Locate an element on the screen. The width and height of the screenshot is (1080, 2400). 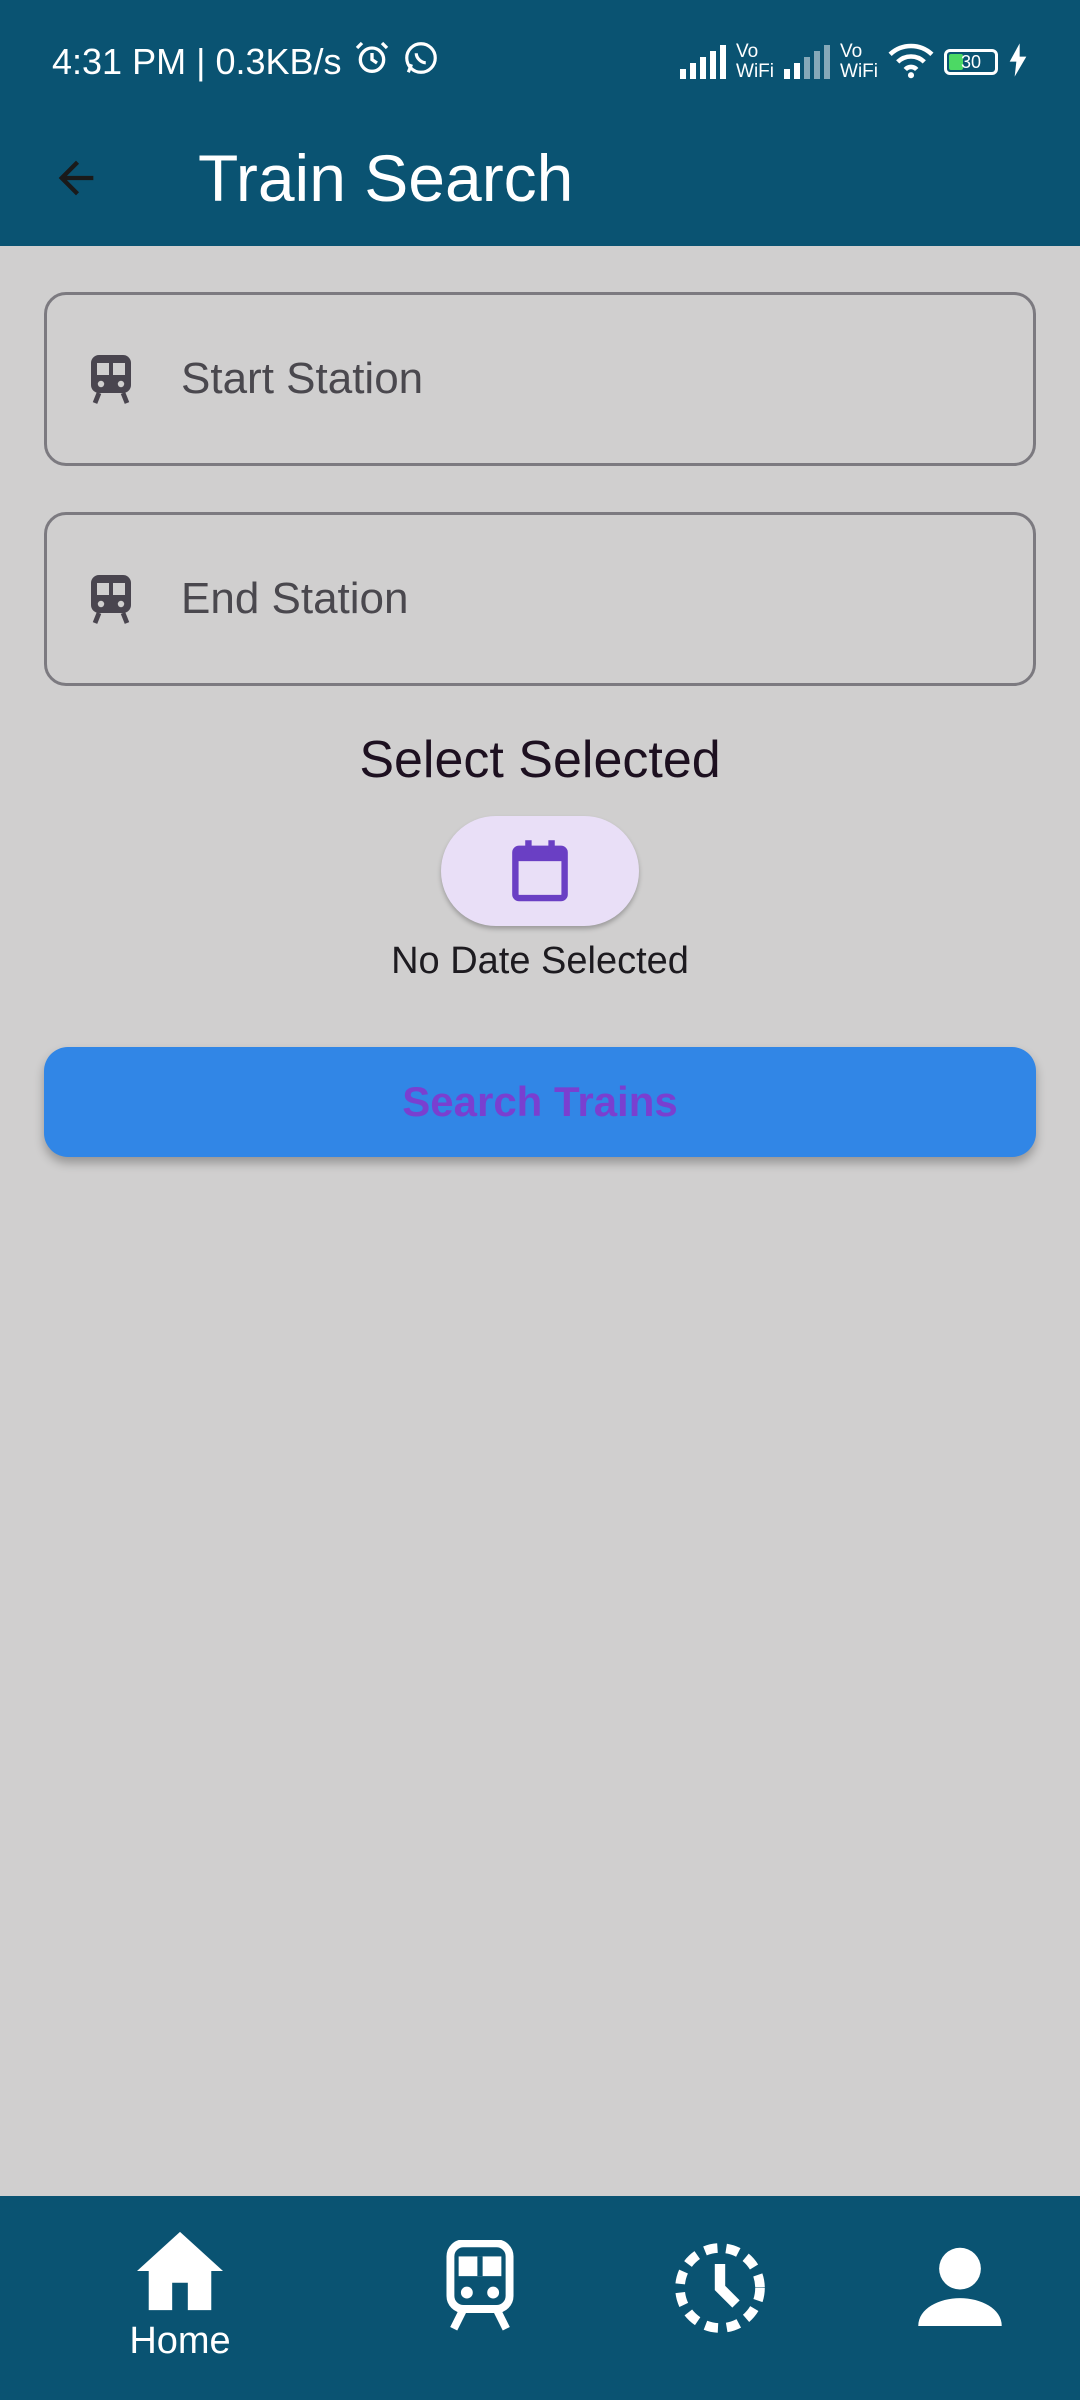
person-icon is located at coordinates (960, 2286).